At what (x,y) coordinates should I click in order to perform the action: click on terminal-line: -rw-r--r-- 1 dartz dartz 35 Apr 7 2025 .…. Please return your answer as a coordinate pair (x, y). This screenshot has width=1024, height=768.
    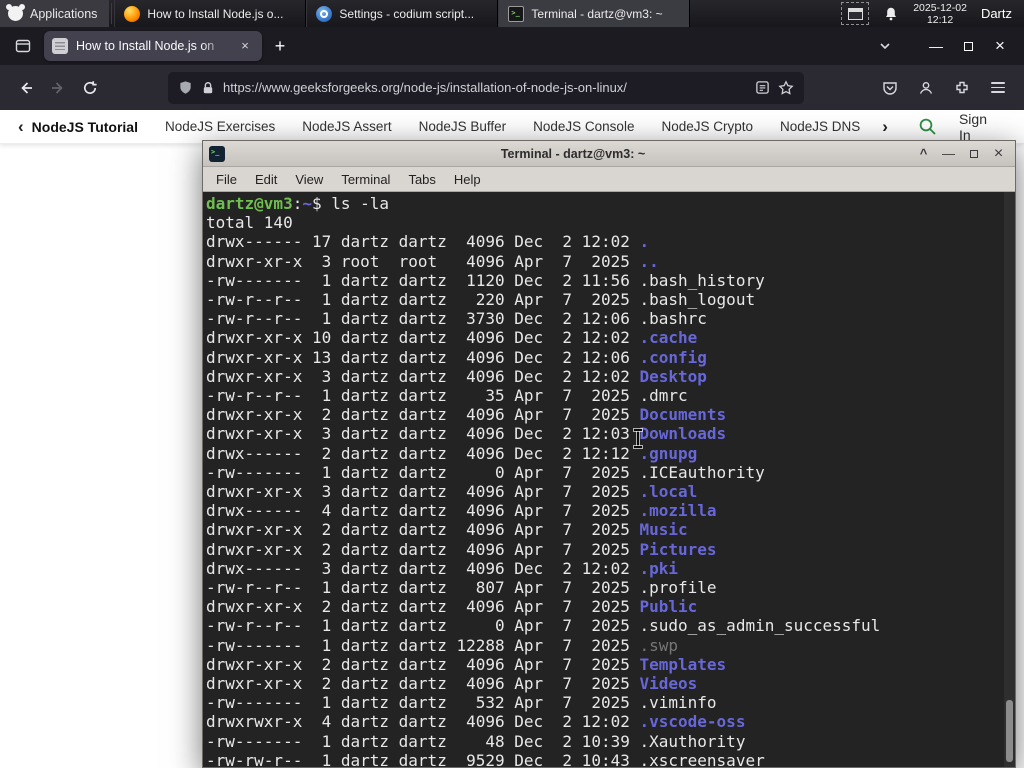
    Looking at the image, I should click on (447, 396).